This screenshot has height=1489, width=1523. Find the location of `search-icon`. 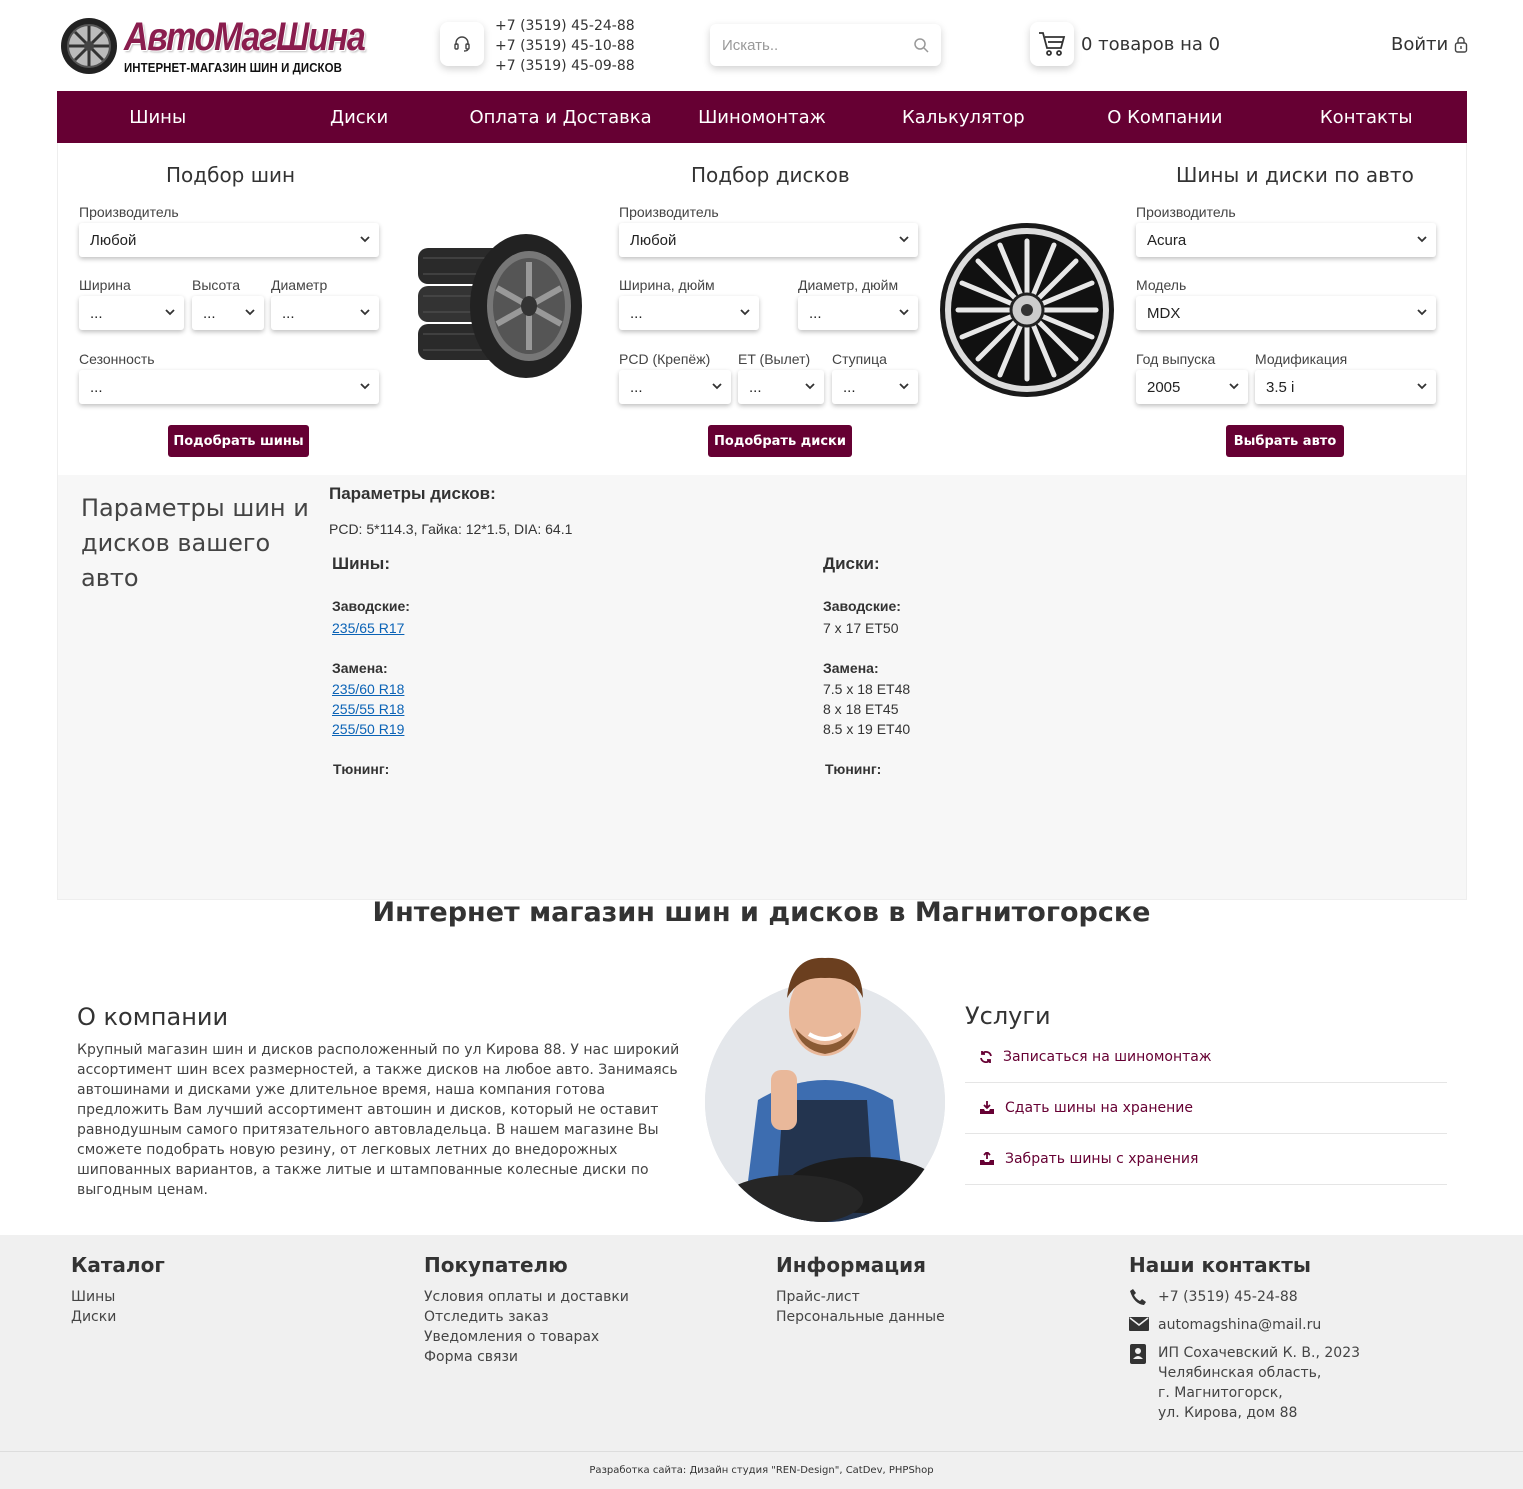

search-icon is located at coordinates (921, 45).